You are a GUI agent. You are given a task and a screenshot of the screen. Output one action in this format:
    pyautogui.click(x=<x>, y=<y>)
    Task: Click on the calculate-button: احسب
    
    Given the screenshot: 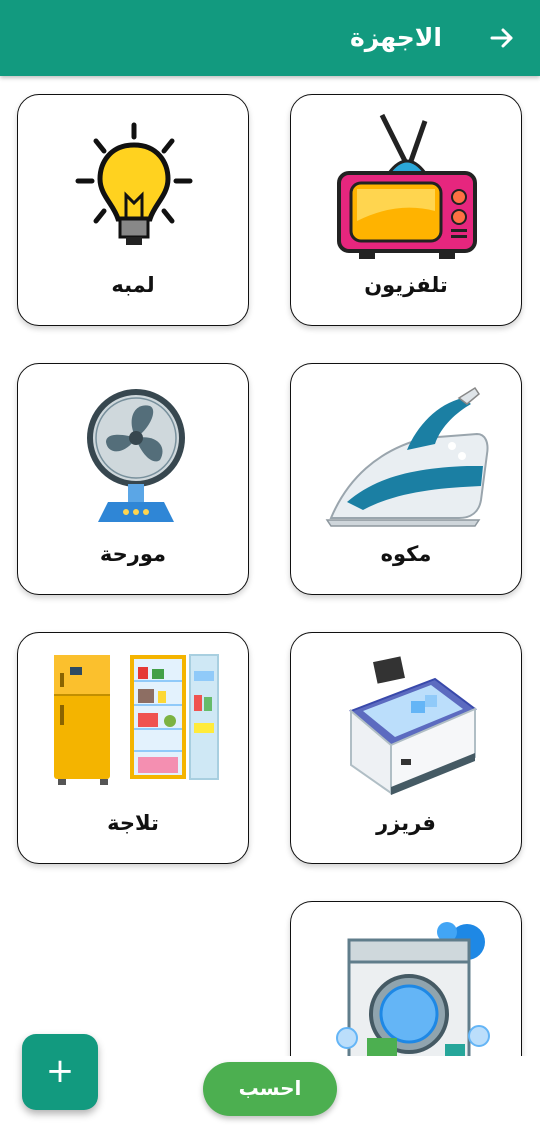 What is the action you would take?
    pyautogui.click(x=270, y=1089)
    